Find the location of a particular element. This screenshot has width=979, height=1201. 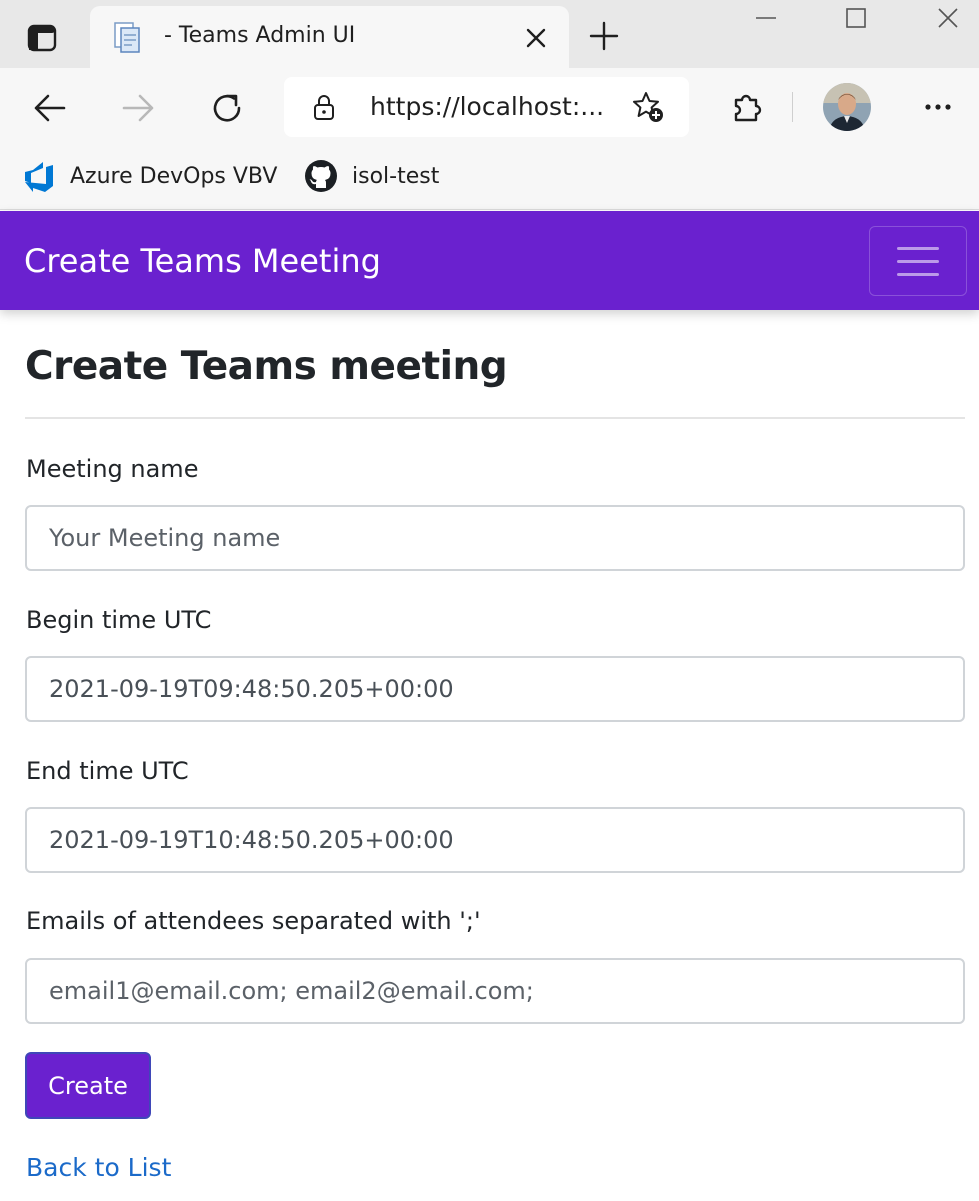

profile-avatar is located at coordinates (847, 107).